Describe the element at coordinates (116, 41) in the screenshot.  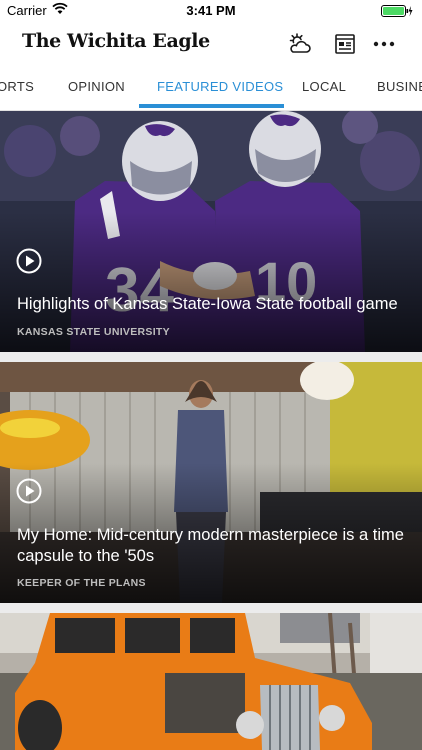
I see `app-logo: The Wichita Eagle` at that location.